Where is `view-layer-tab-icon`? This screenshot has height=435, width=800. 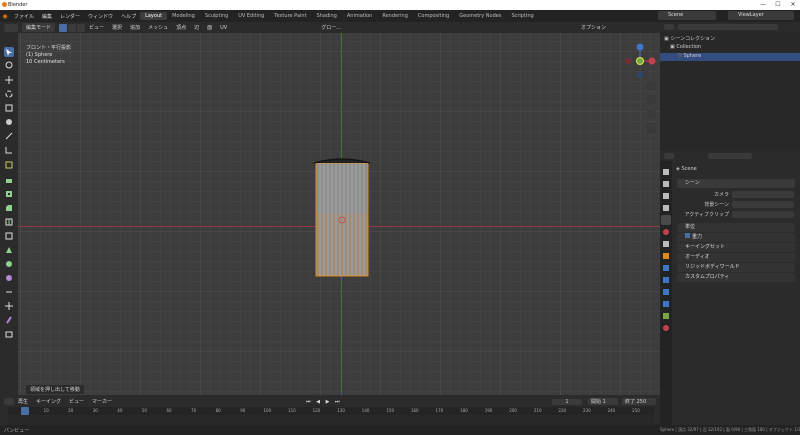
view-layer-tab-icon is located at coordinates (666, 208).